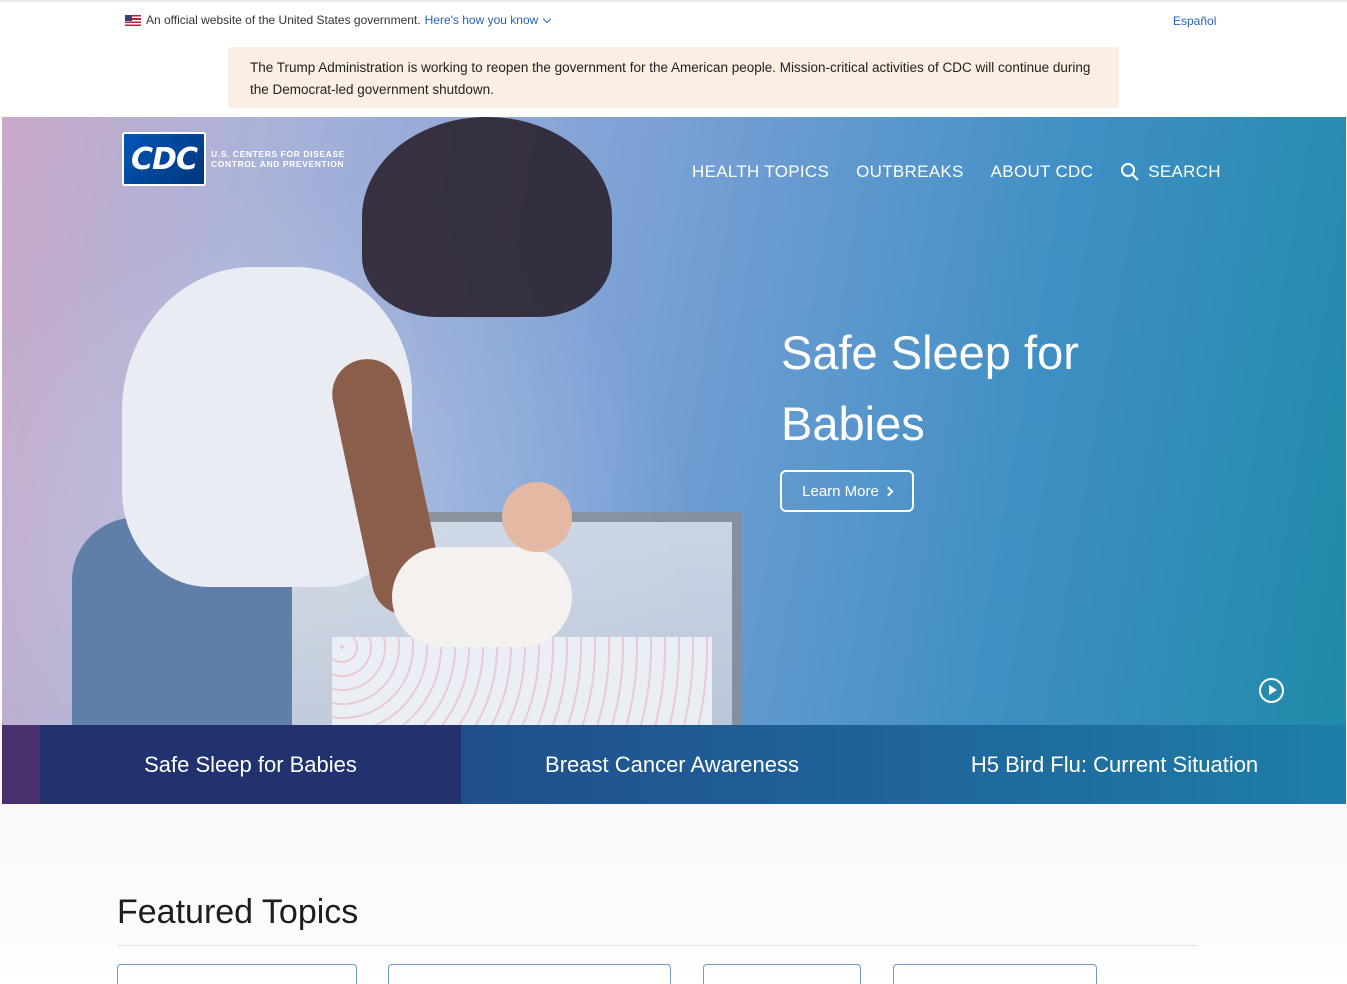 The width and height of the screenshot is (1347, 984). Describe the element at coordinates (522, 681) in the screenshot. I see `crib-mattress-image` at that location.